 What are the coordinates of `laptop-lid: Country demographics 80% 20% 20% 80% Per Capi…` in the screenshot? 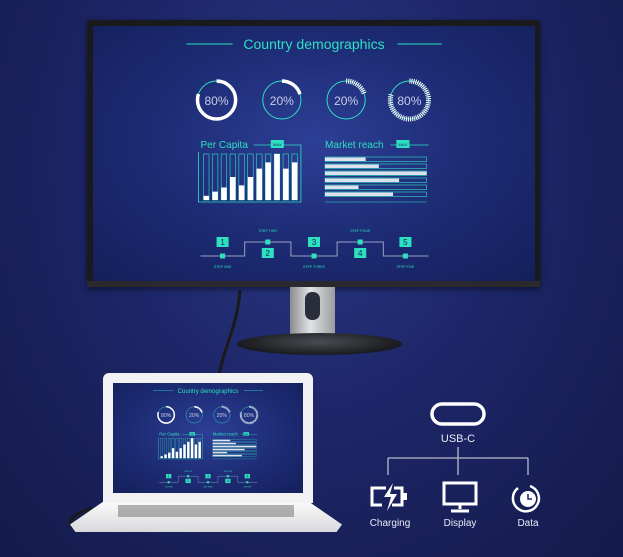 It's located at (208, 438).